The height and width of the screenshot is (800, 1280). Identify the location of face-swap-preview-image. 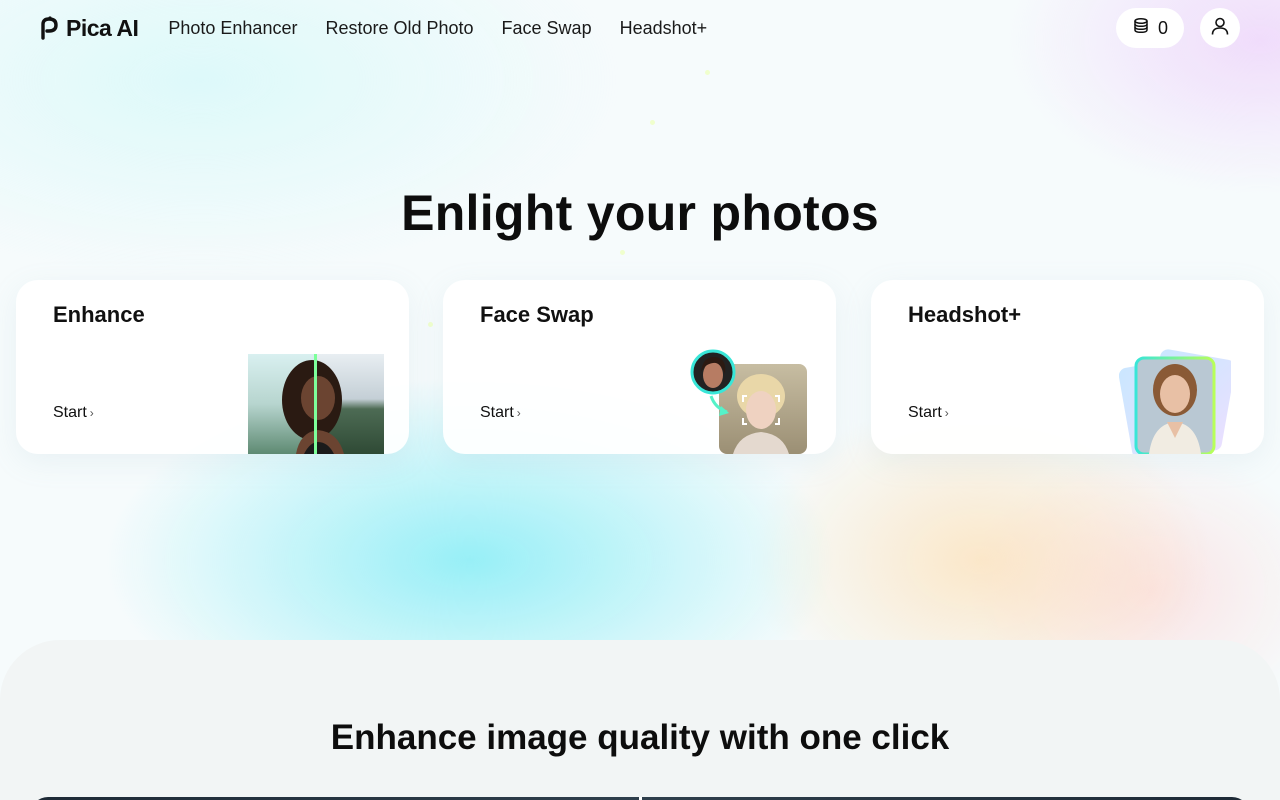
(751, 401).